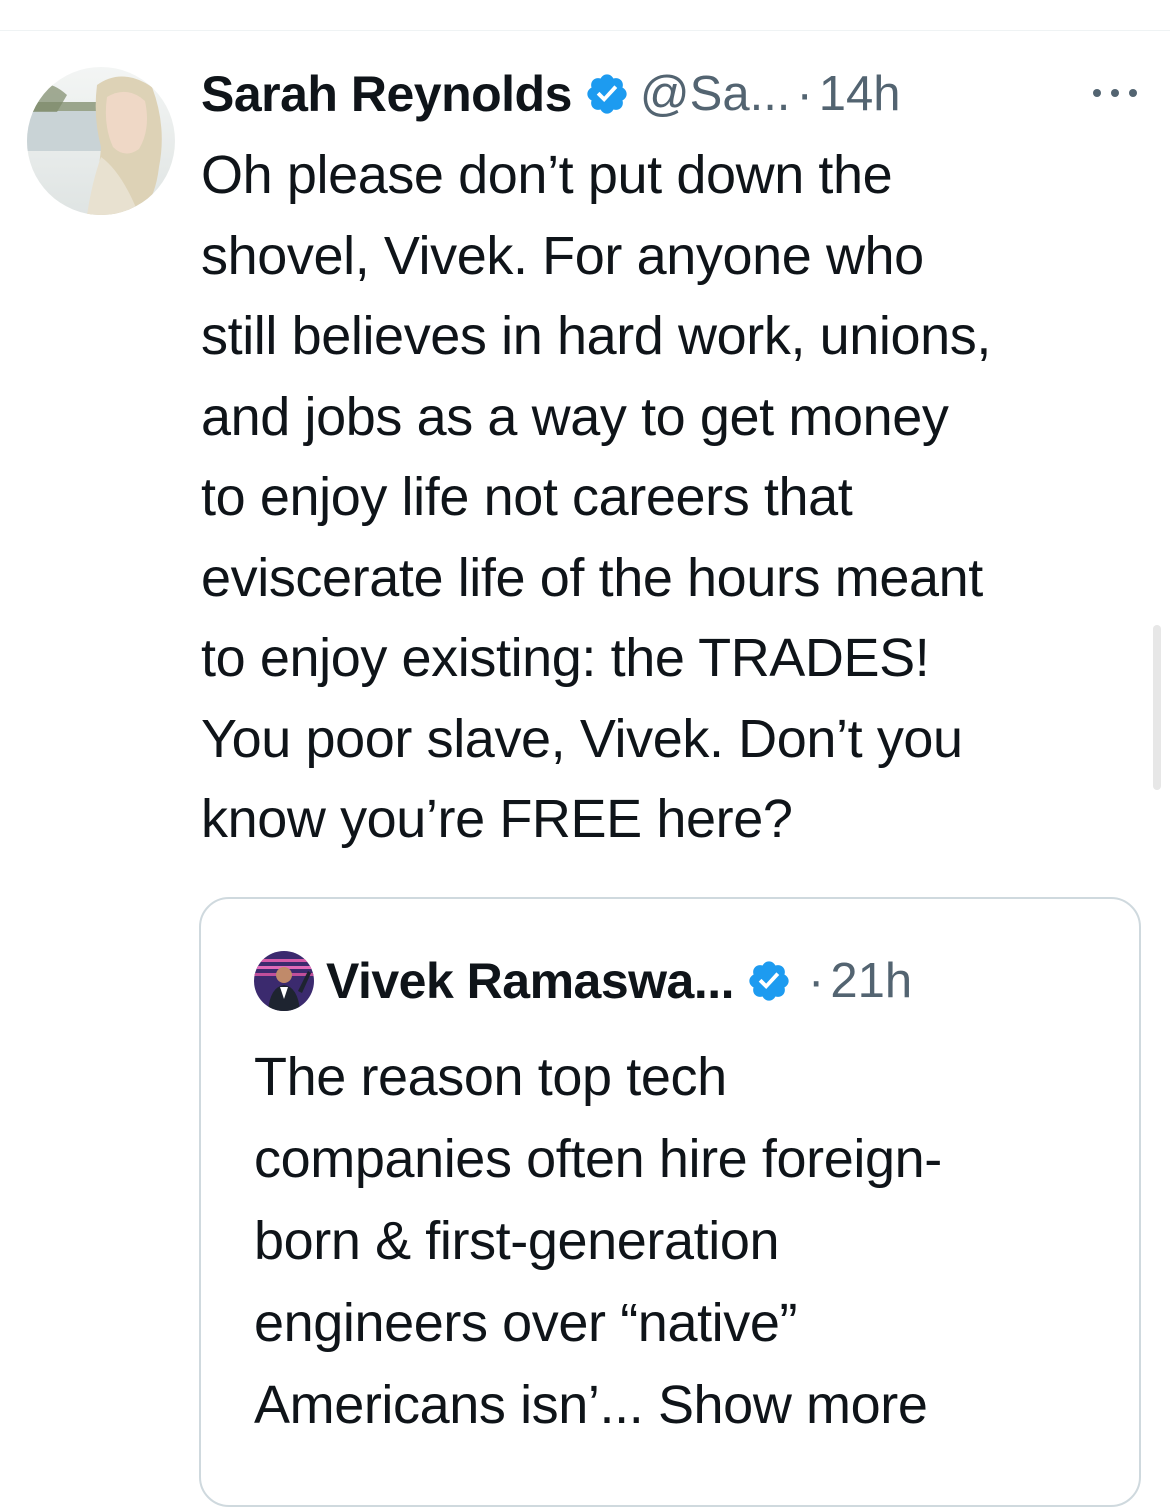 The width and height of the screenshot is (1170, 1507). Describe the element at coordinates (585, 30) in the screenshot. I see `top-divider` at that location.